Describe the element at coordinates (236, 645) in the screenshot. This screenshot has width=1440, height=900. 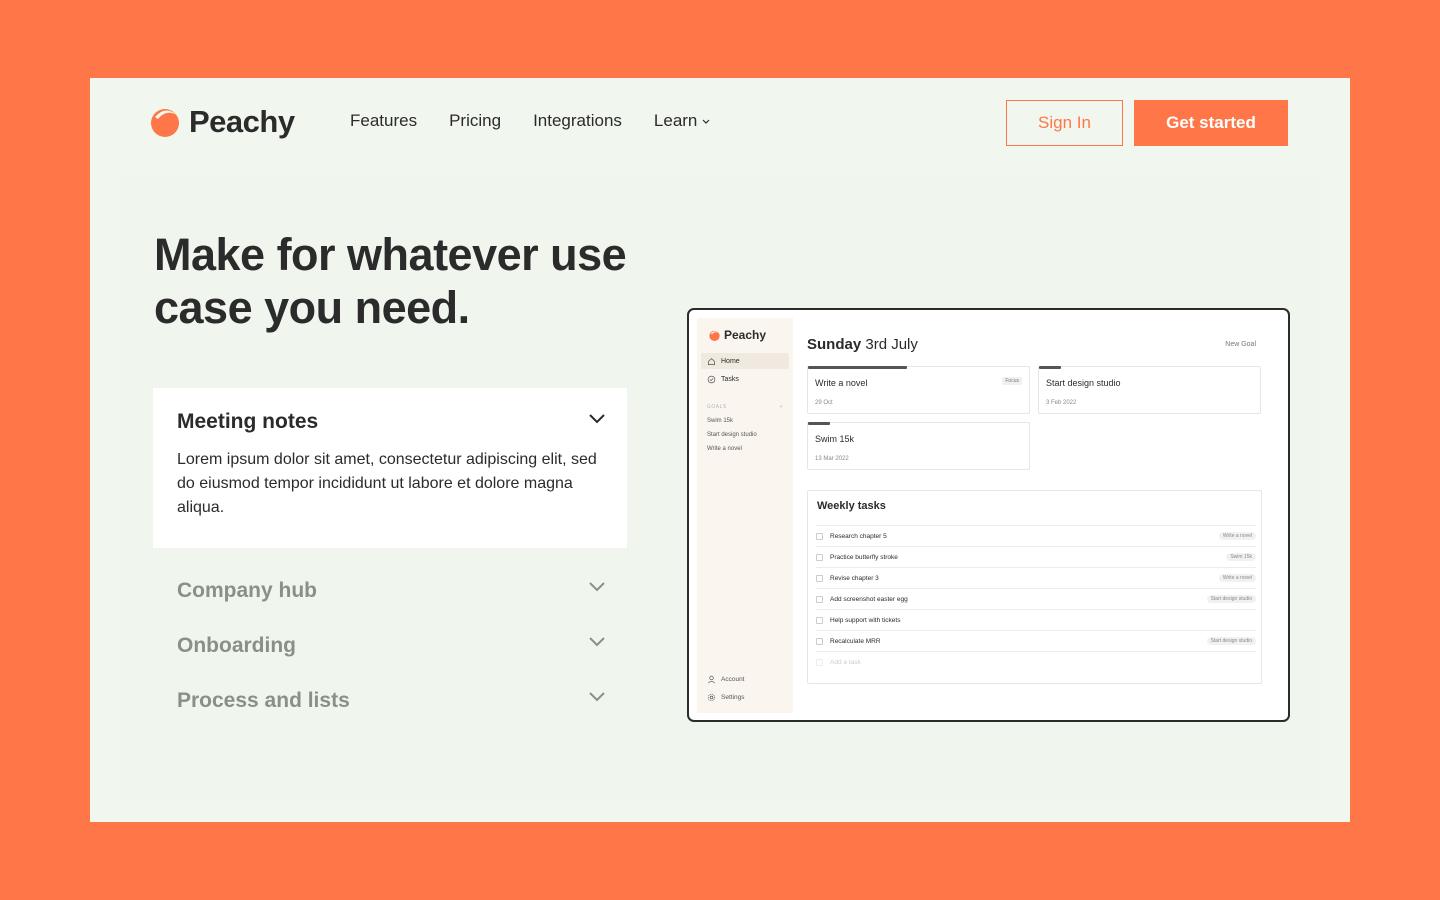
I see `accordion-title: Onboarding` at that location.